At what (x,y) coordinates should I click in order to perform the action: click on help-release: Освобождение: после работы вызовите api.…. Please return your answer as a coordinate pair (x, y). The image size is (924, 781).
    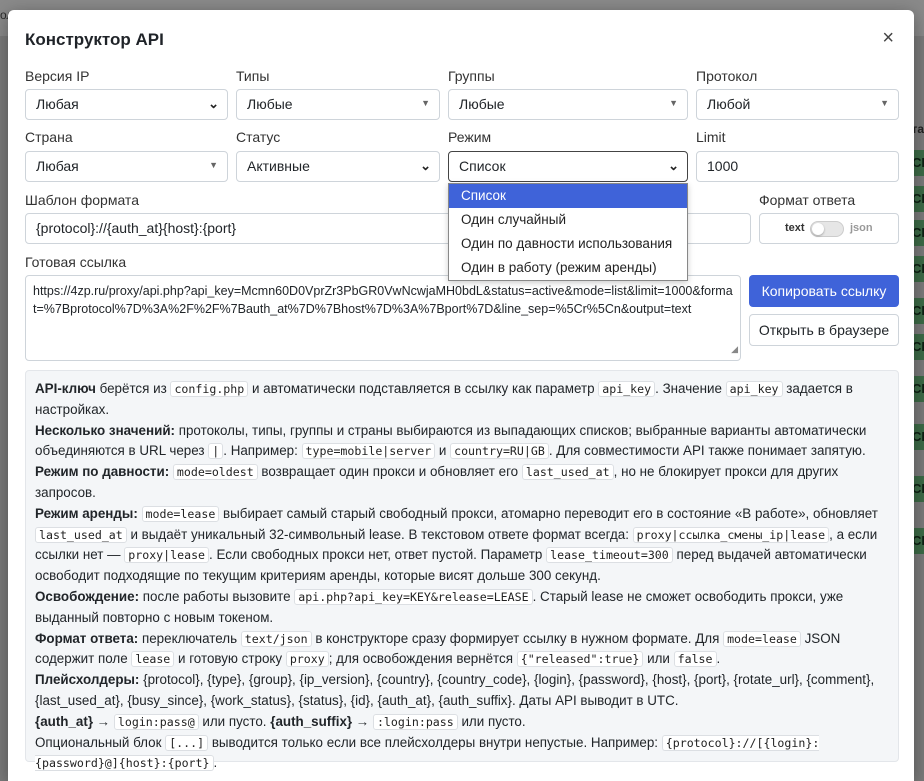
    Looking at the image, I should click on (462, 608).